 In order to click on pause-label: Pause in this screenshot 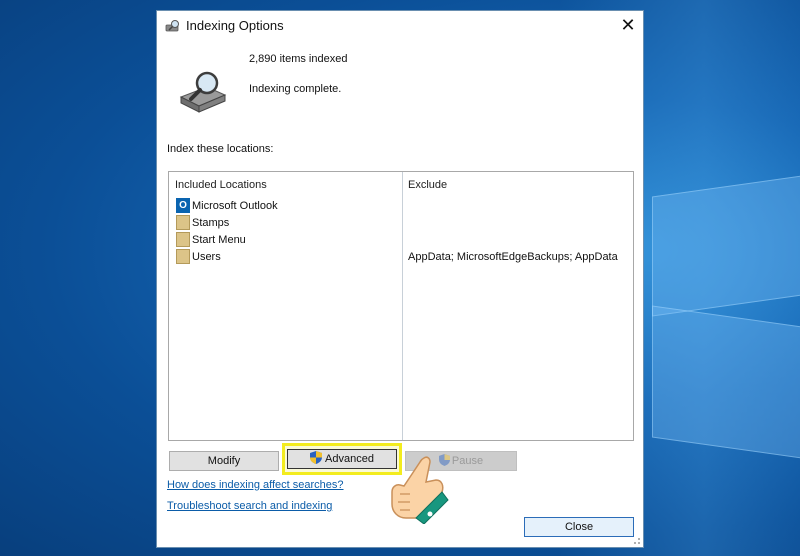, I will do `click(467, 461)`.